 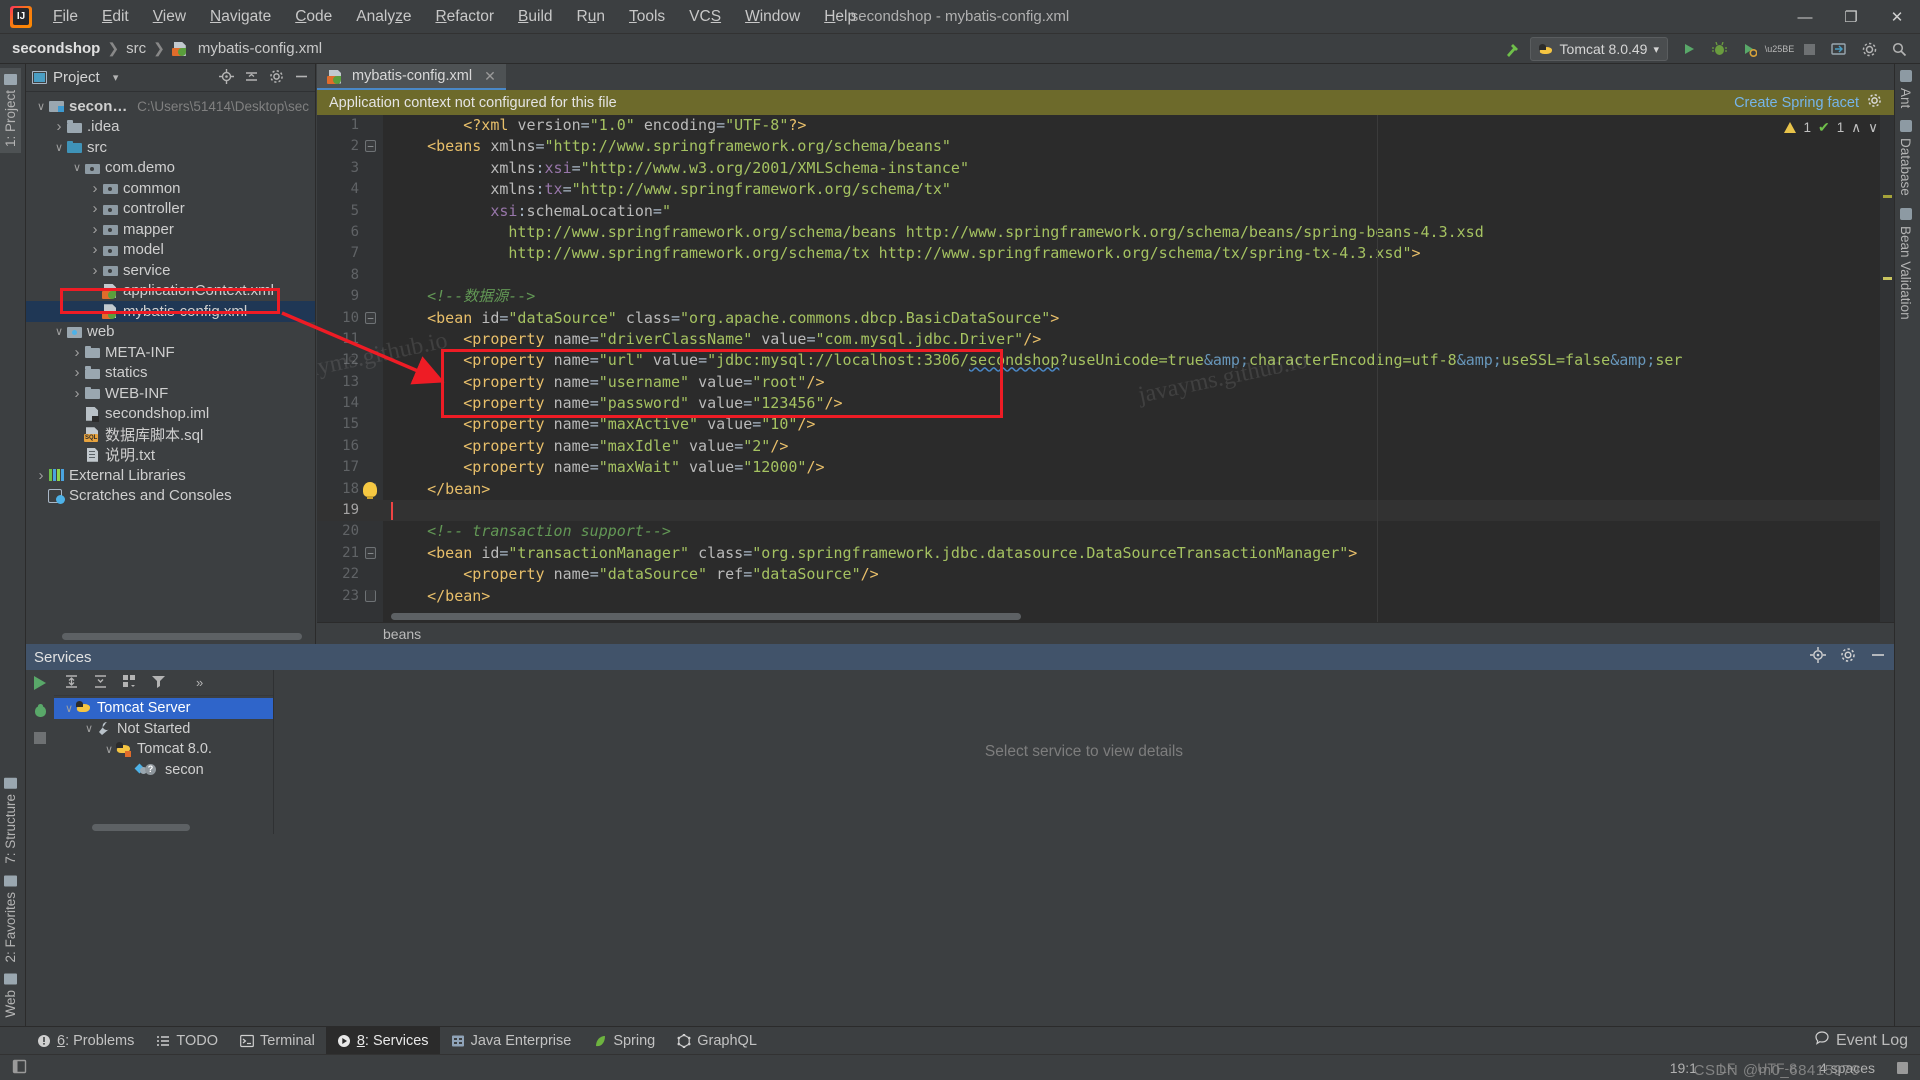 What do you see at coordinates (1809, 49) in the screenshot?
I see `stop-button` at bounding box center [1809, 49].